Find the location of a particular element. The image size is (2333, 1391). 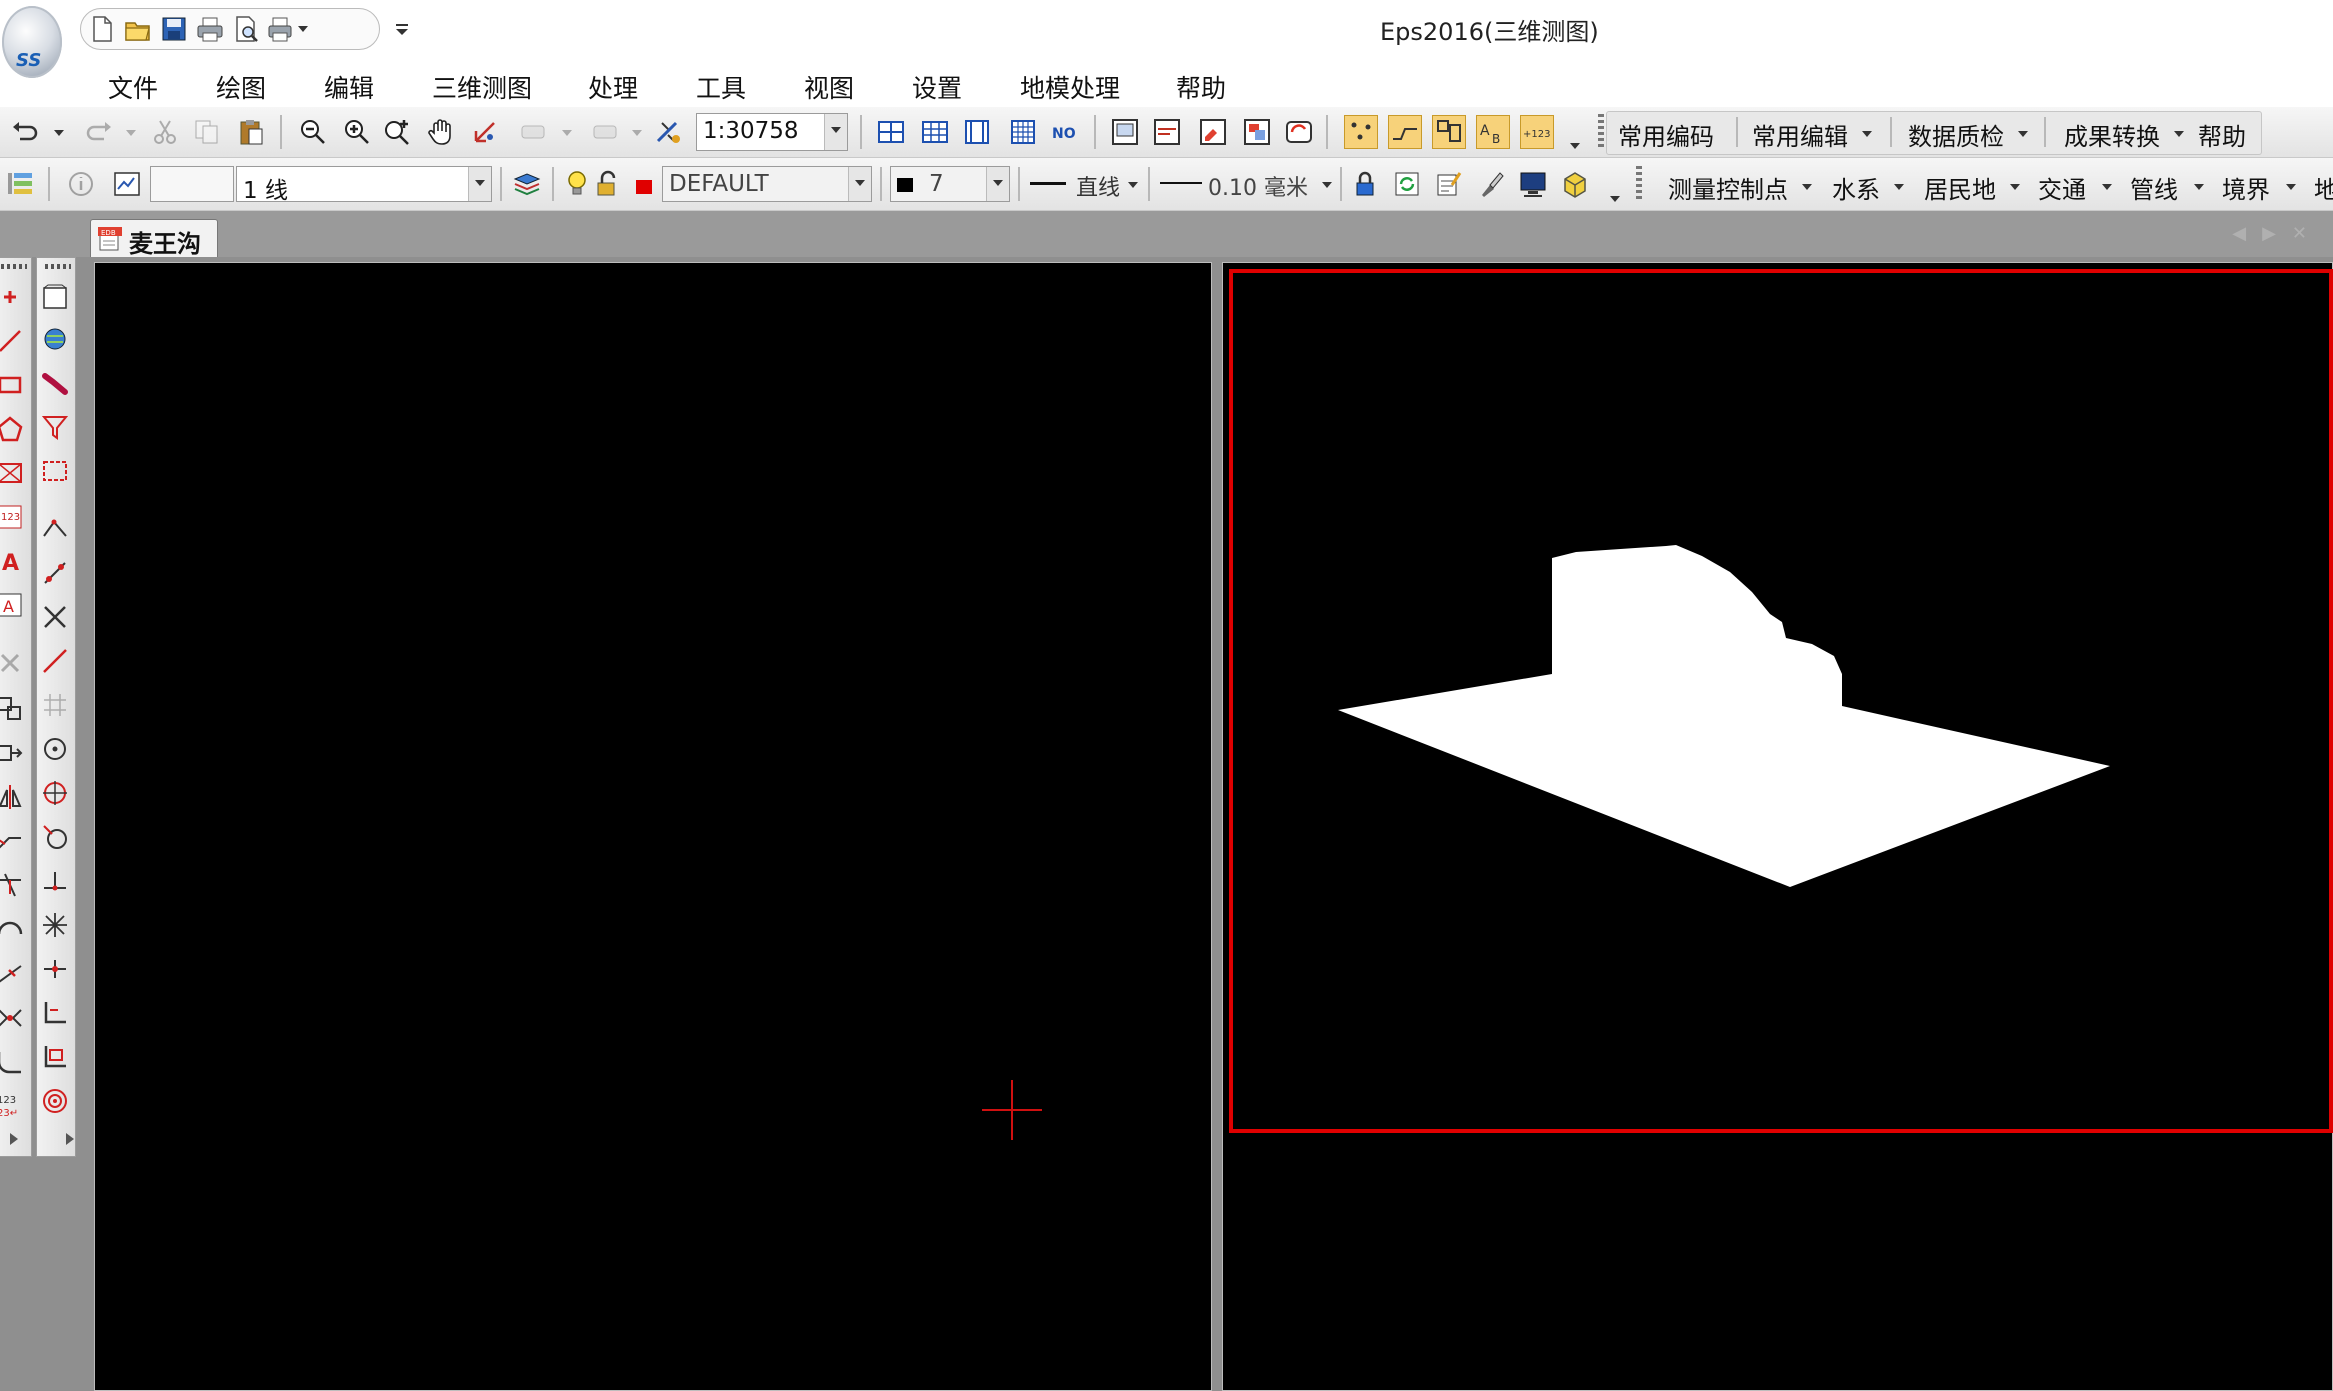

redo-icon is located at coordinates (99, 132).